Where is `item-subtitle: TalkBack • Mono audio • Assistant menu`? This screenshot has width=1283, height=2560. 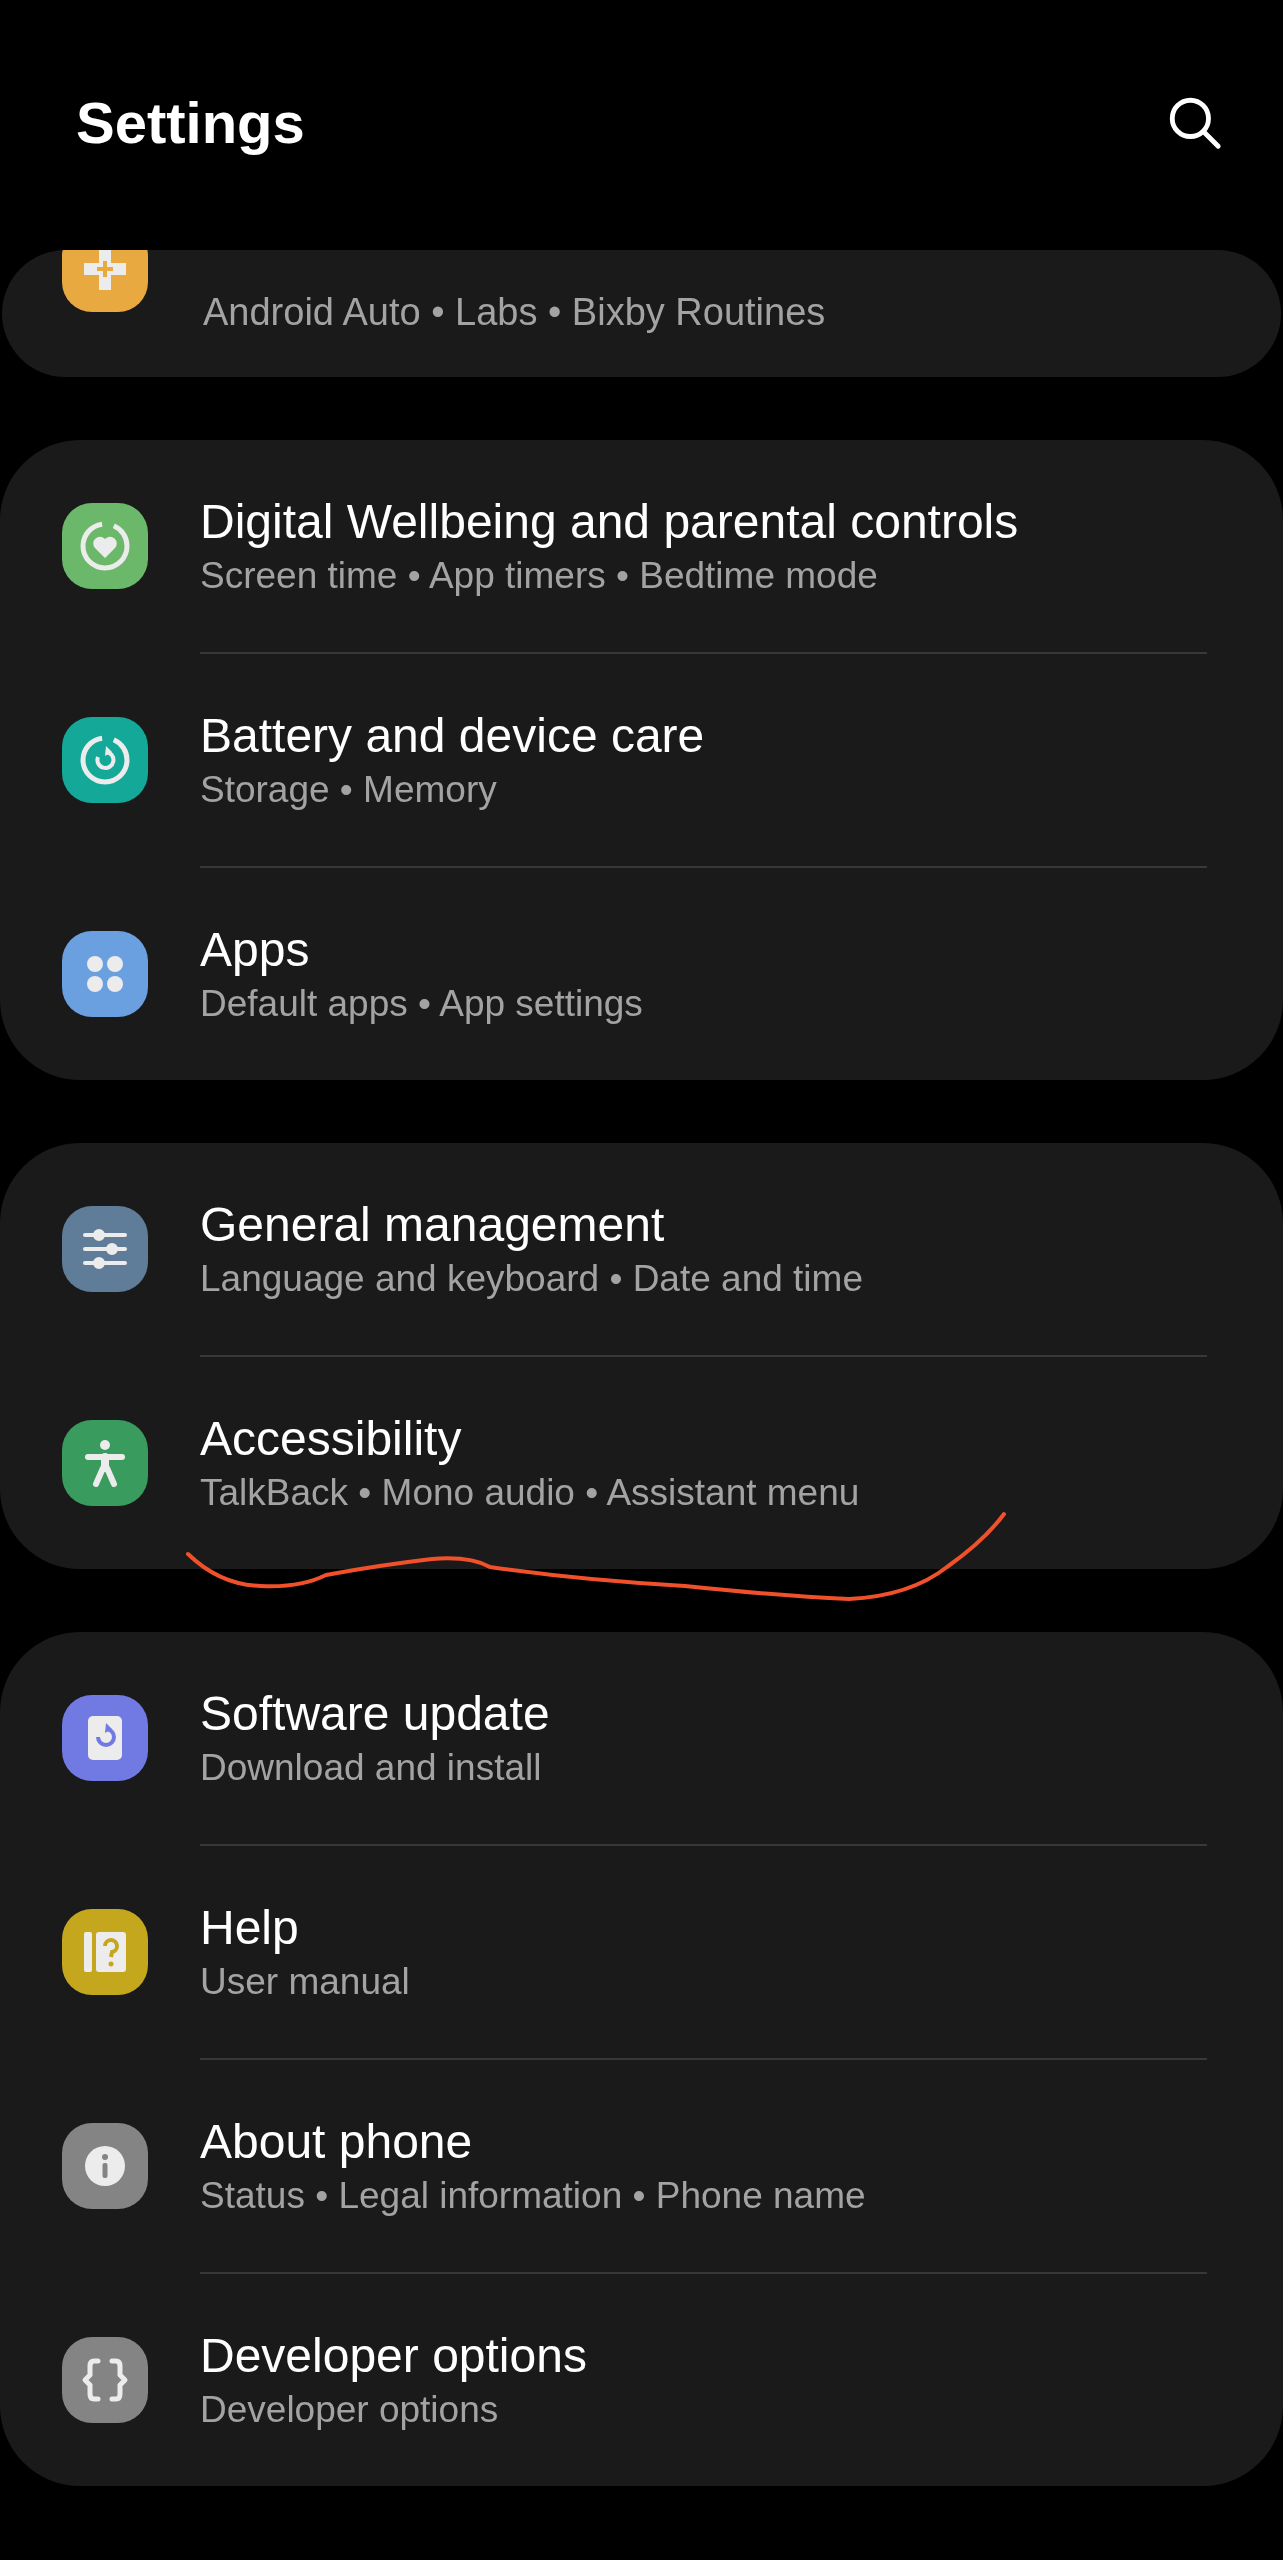 item-subtitle: TalkBack • Mono audio • Assistant menu is located at coordinates (530, 1493).